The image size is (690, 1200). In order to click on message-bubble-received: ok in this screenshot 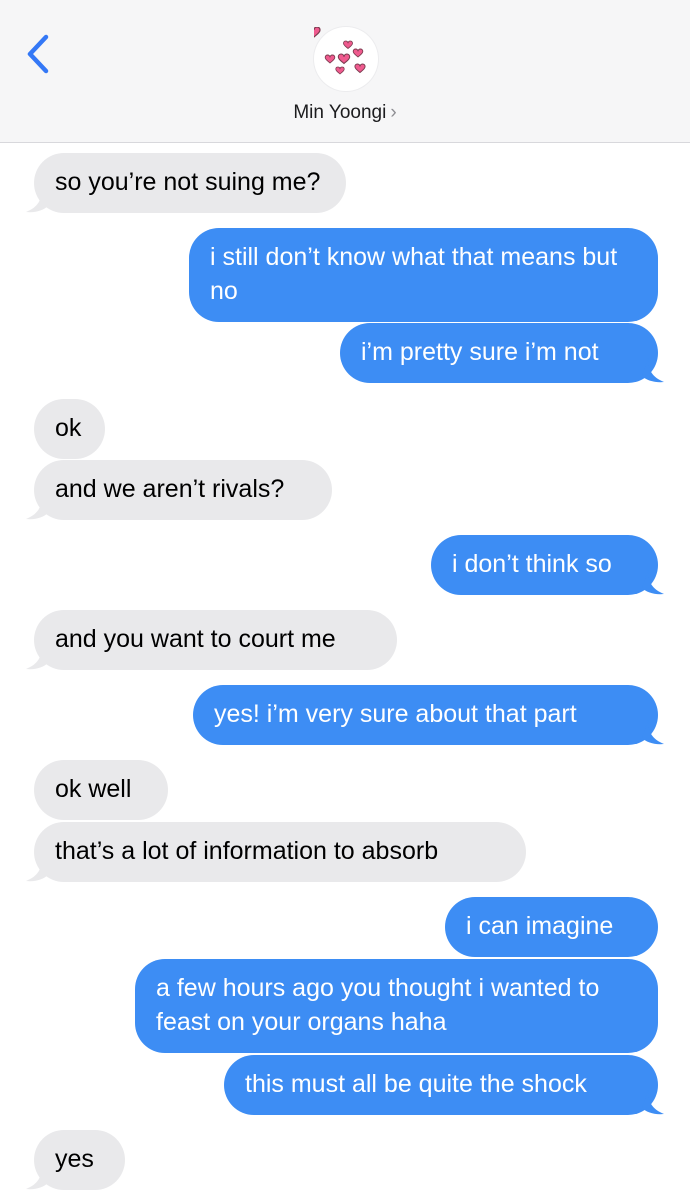, I will do `click(69, 429)`.